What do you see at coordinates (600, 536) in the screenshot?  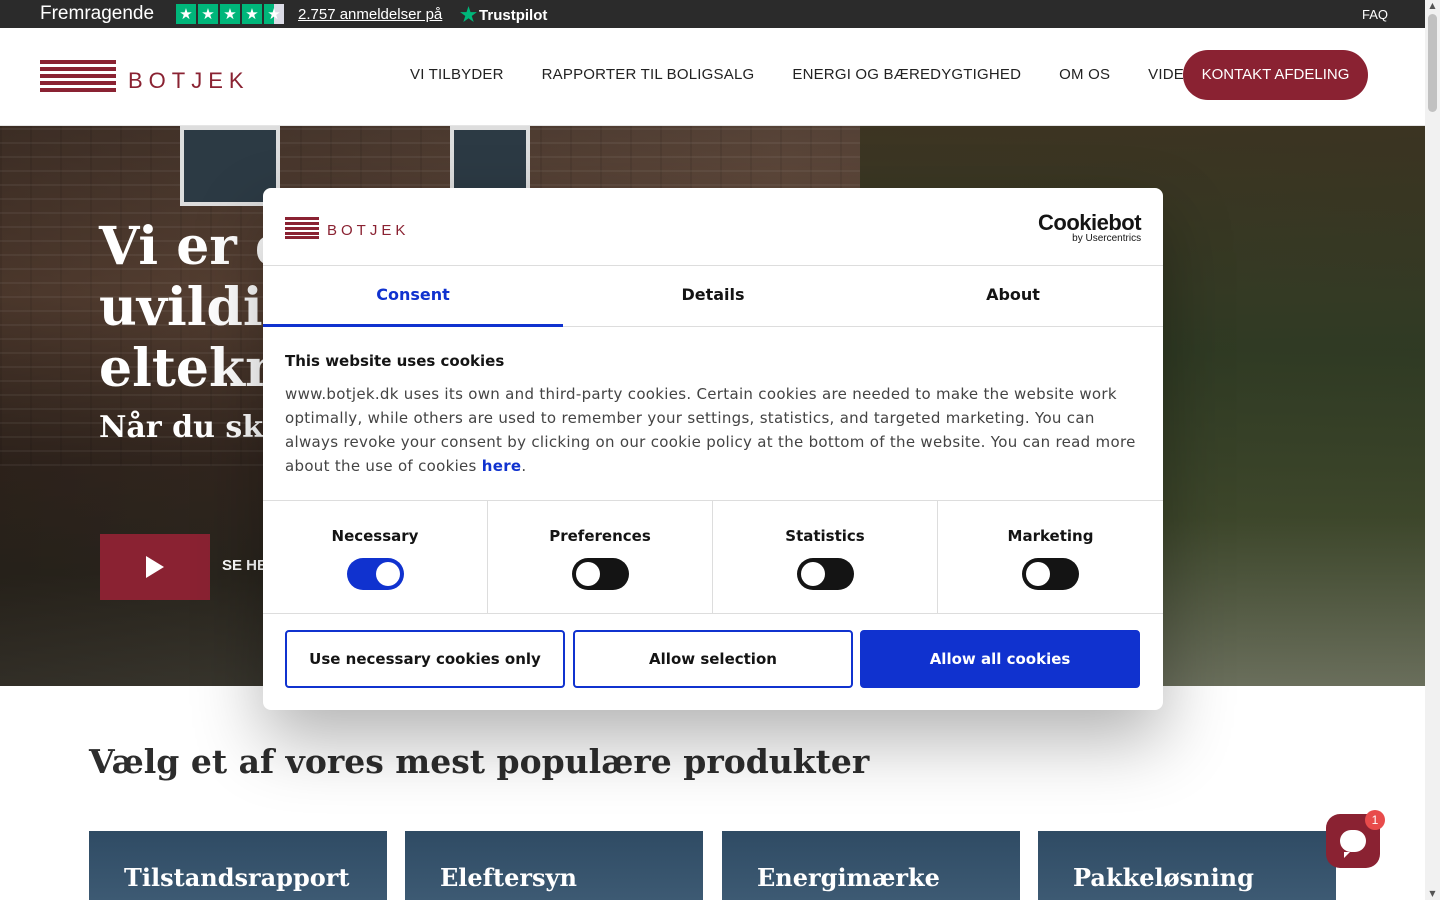 I see `toggle-label-preferences: Preferences` at bounding box center [600, 536].